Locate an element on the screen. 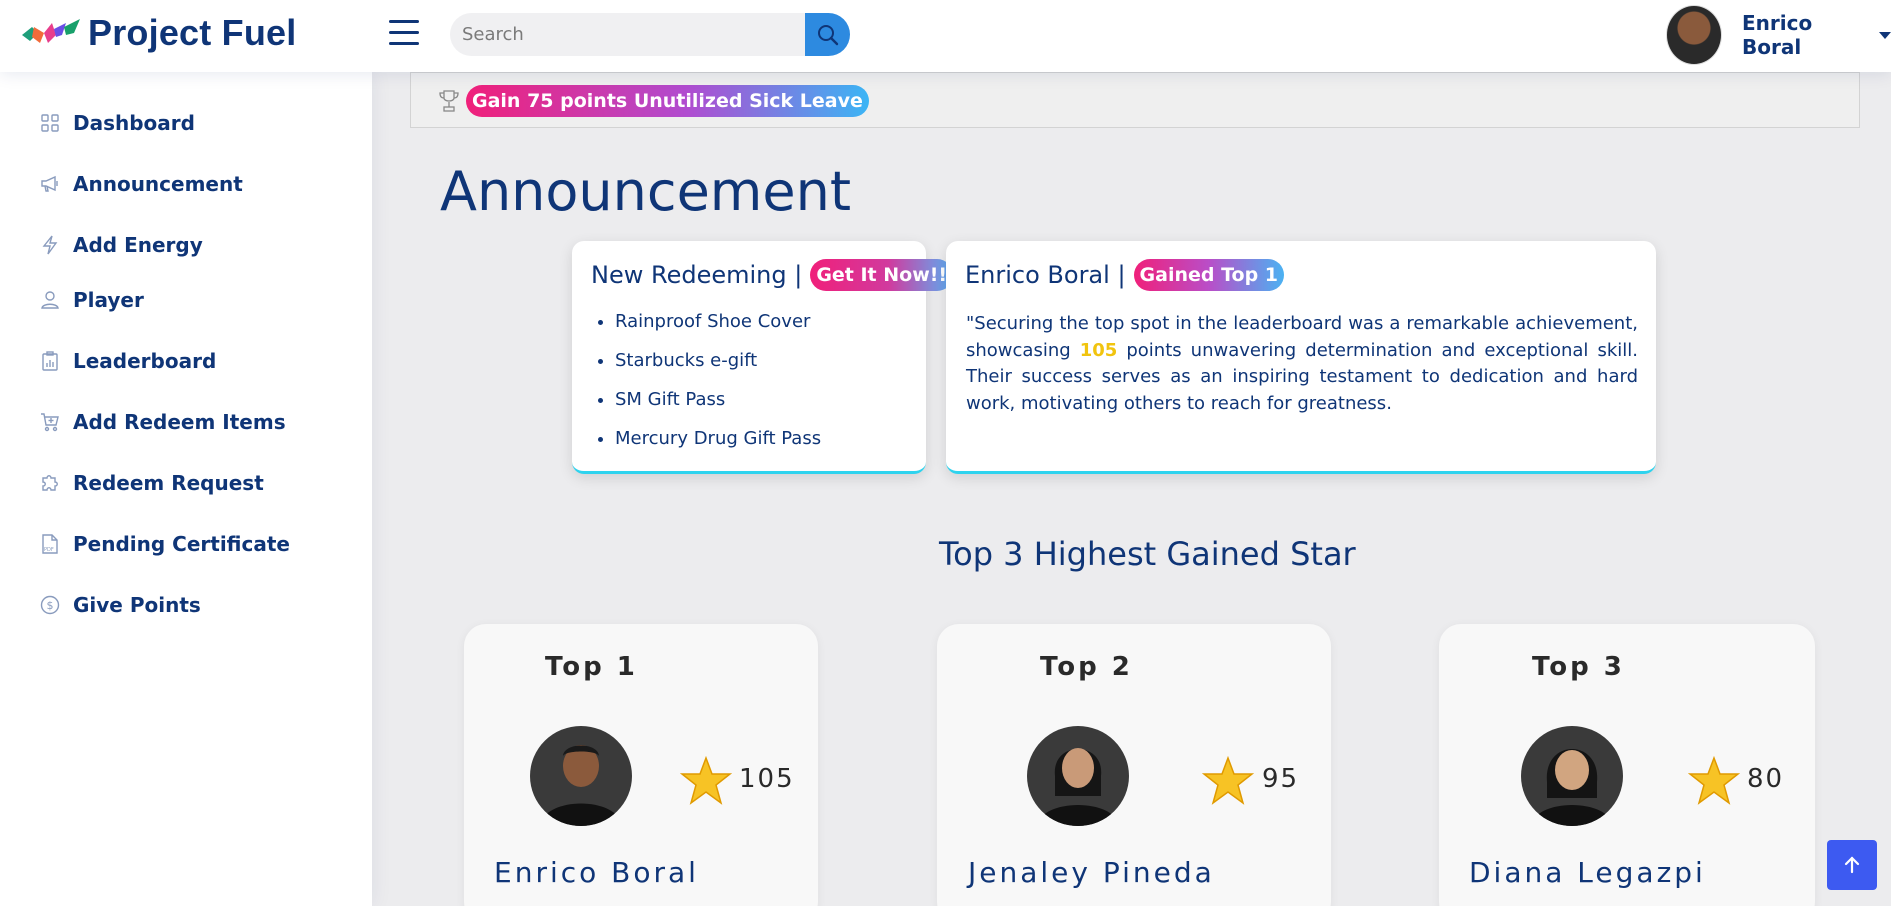 This screenshot has height=906, width=1891. person-icon is located at coordinates (50, 300).